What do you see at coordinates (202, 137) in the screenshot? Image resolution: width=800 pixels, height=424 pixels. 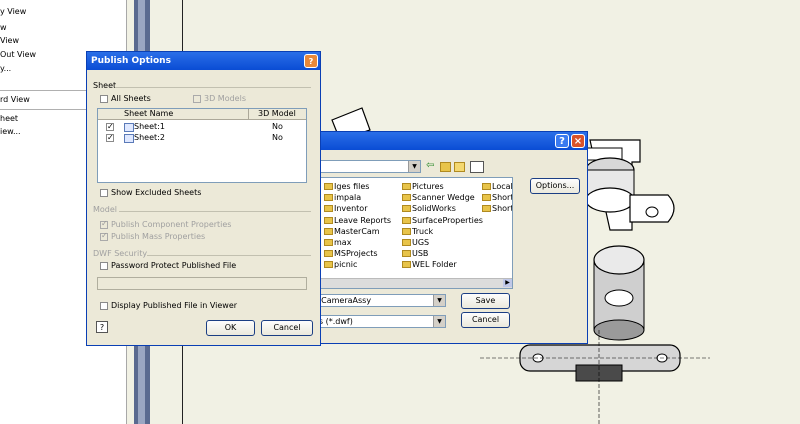 I see `table-row: Sheet:2 No` at bounding box center [202, 137].